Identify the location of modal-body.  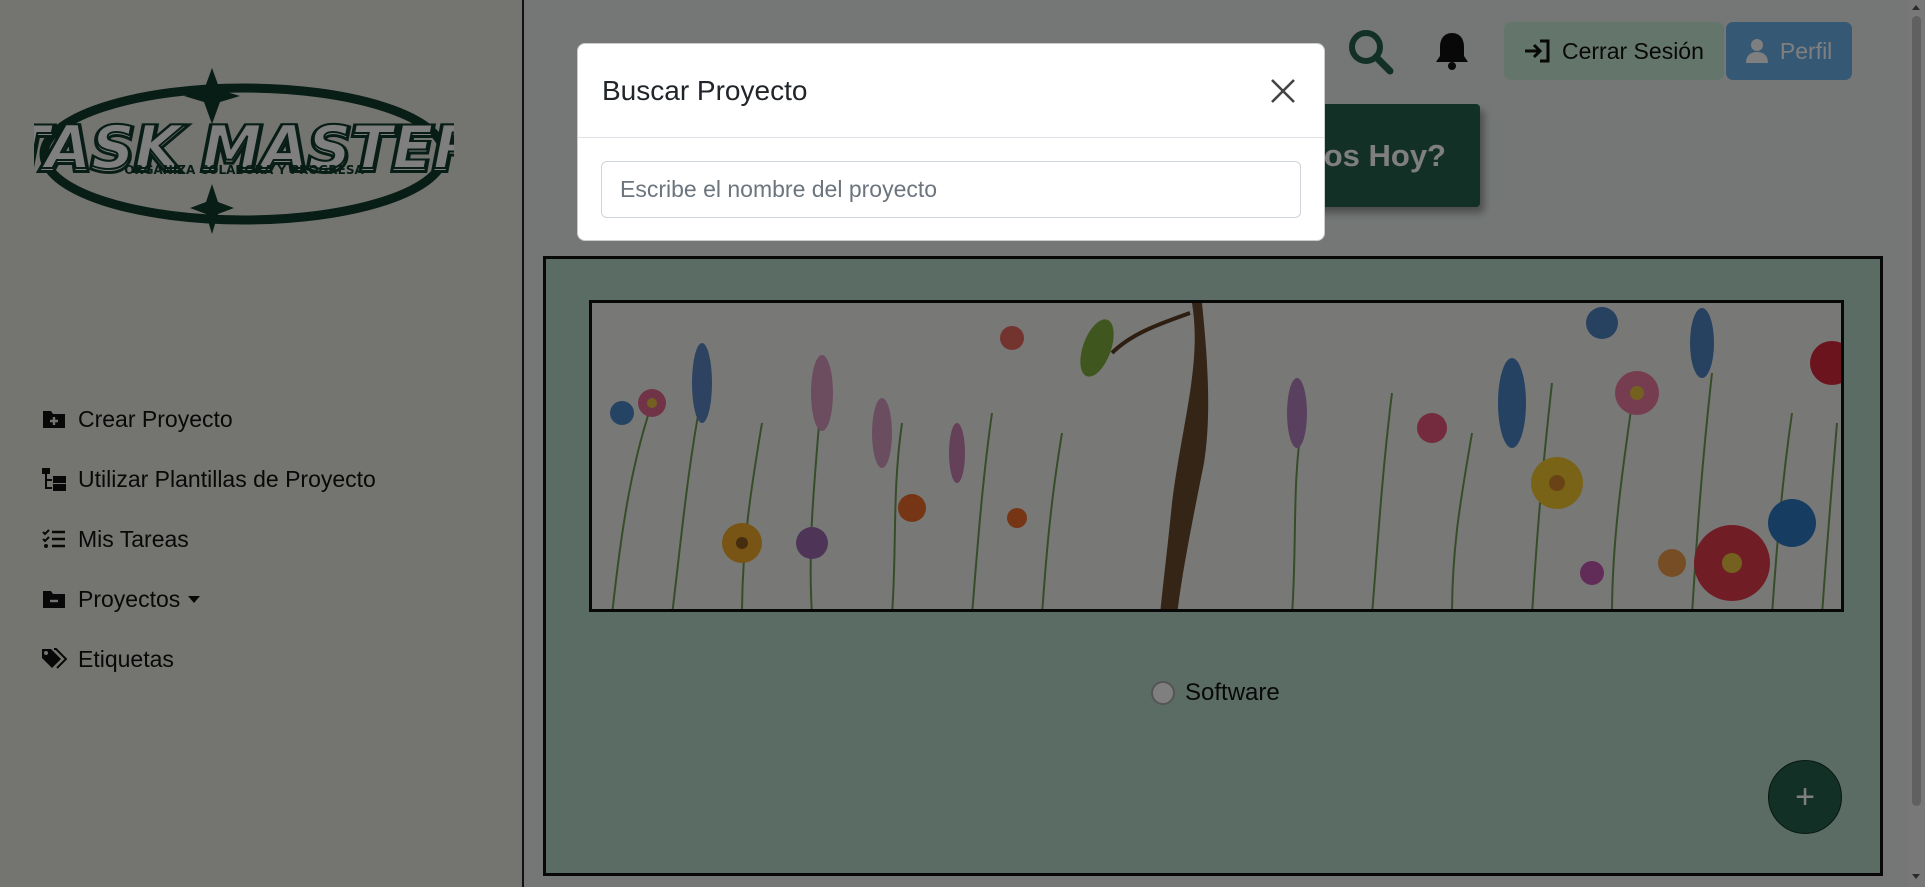
(951, 189).